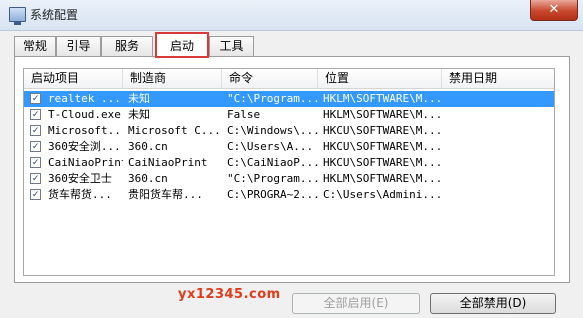 This screenshot has width=583, height=318. Describe the element at coordinates (356, 303) in the screenshot. I see `enable-all-button: 全部启用(E)` at that location.